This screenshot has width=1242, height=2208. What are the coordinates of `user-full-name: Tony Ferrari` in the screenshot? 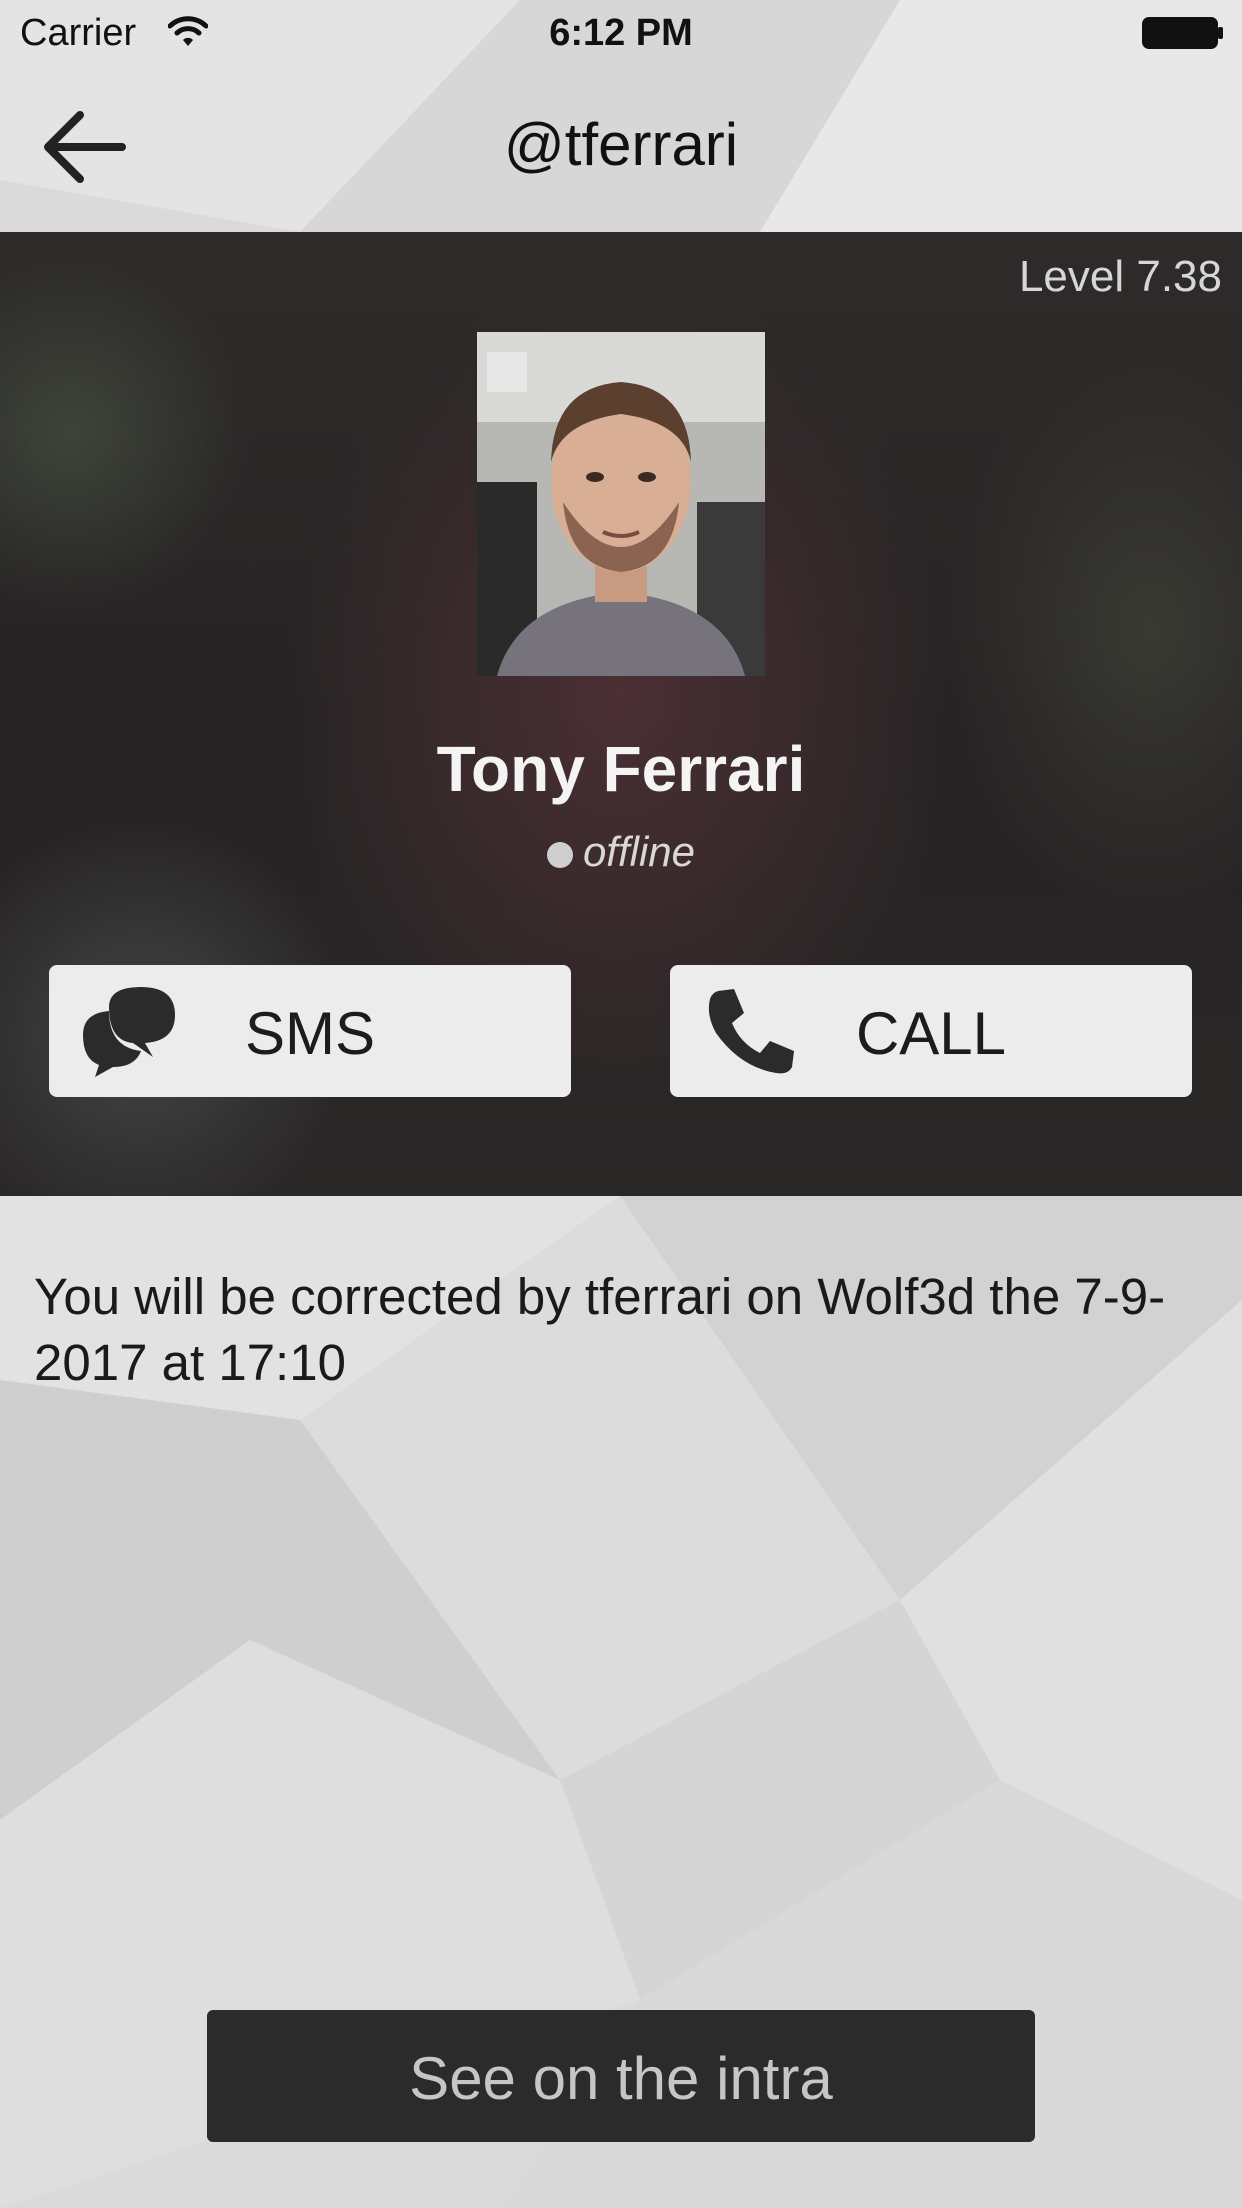 It's located at (621, 769).